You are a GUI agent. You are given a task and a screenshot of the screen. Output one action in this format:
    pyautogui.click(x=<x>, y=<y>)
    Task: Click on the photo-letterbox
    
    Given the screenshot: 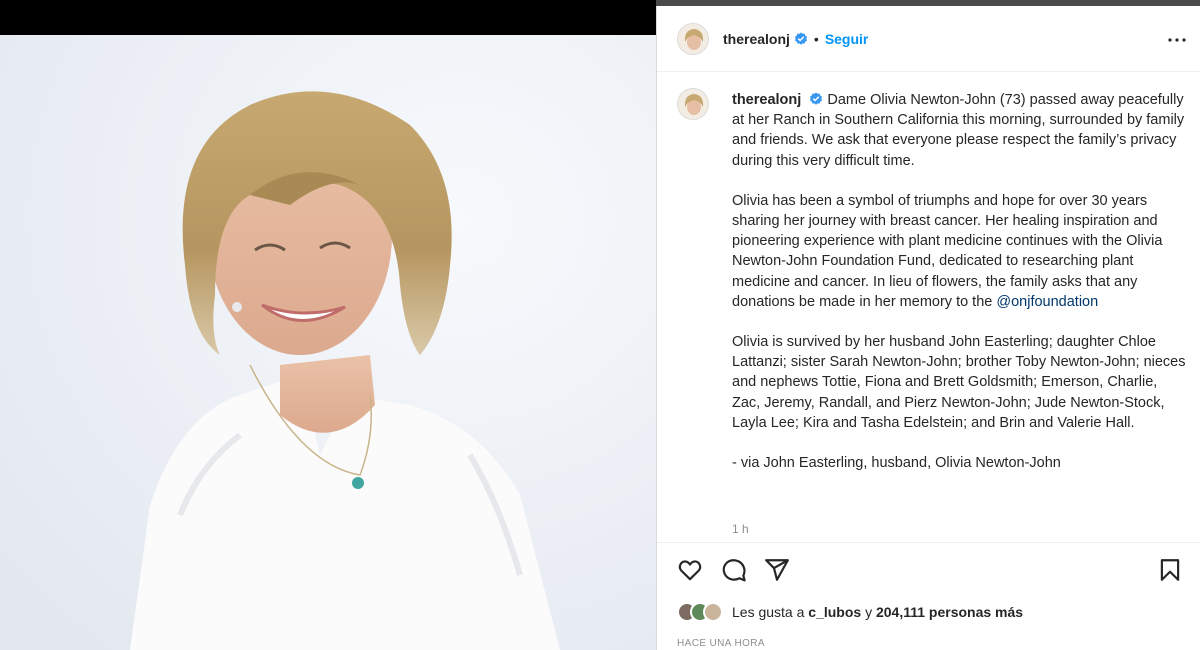 What is the action you would take?
    pyautogui.click(x=328, y=17)
    